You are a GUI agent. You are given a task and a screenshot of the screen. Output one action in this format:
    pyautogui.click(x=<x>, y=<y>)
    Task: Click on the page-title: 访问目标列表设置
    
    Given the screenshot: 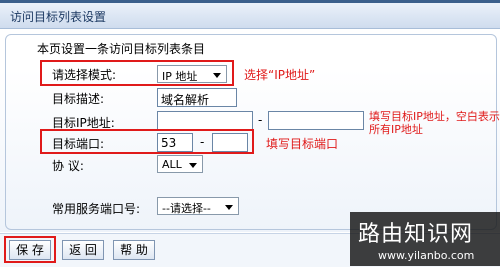 What is the action you would take?
    pyautogui.click(x=58, y=17)
    